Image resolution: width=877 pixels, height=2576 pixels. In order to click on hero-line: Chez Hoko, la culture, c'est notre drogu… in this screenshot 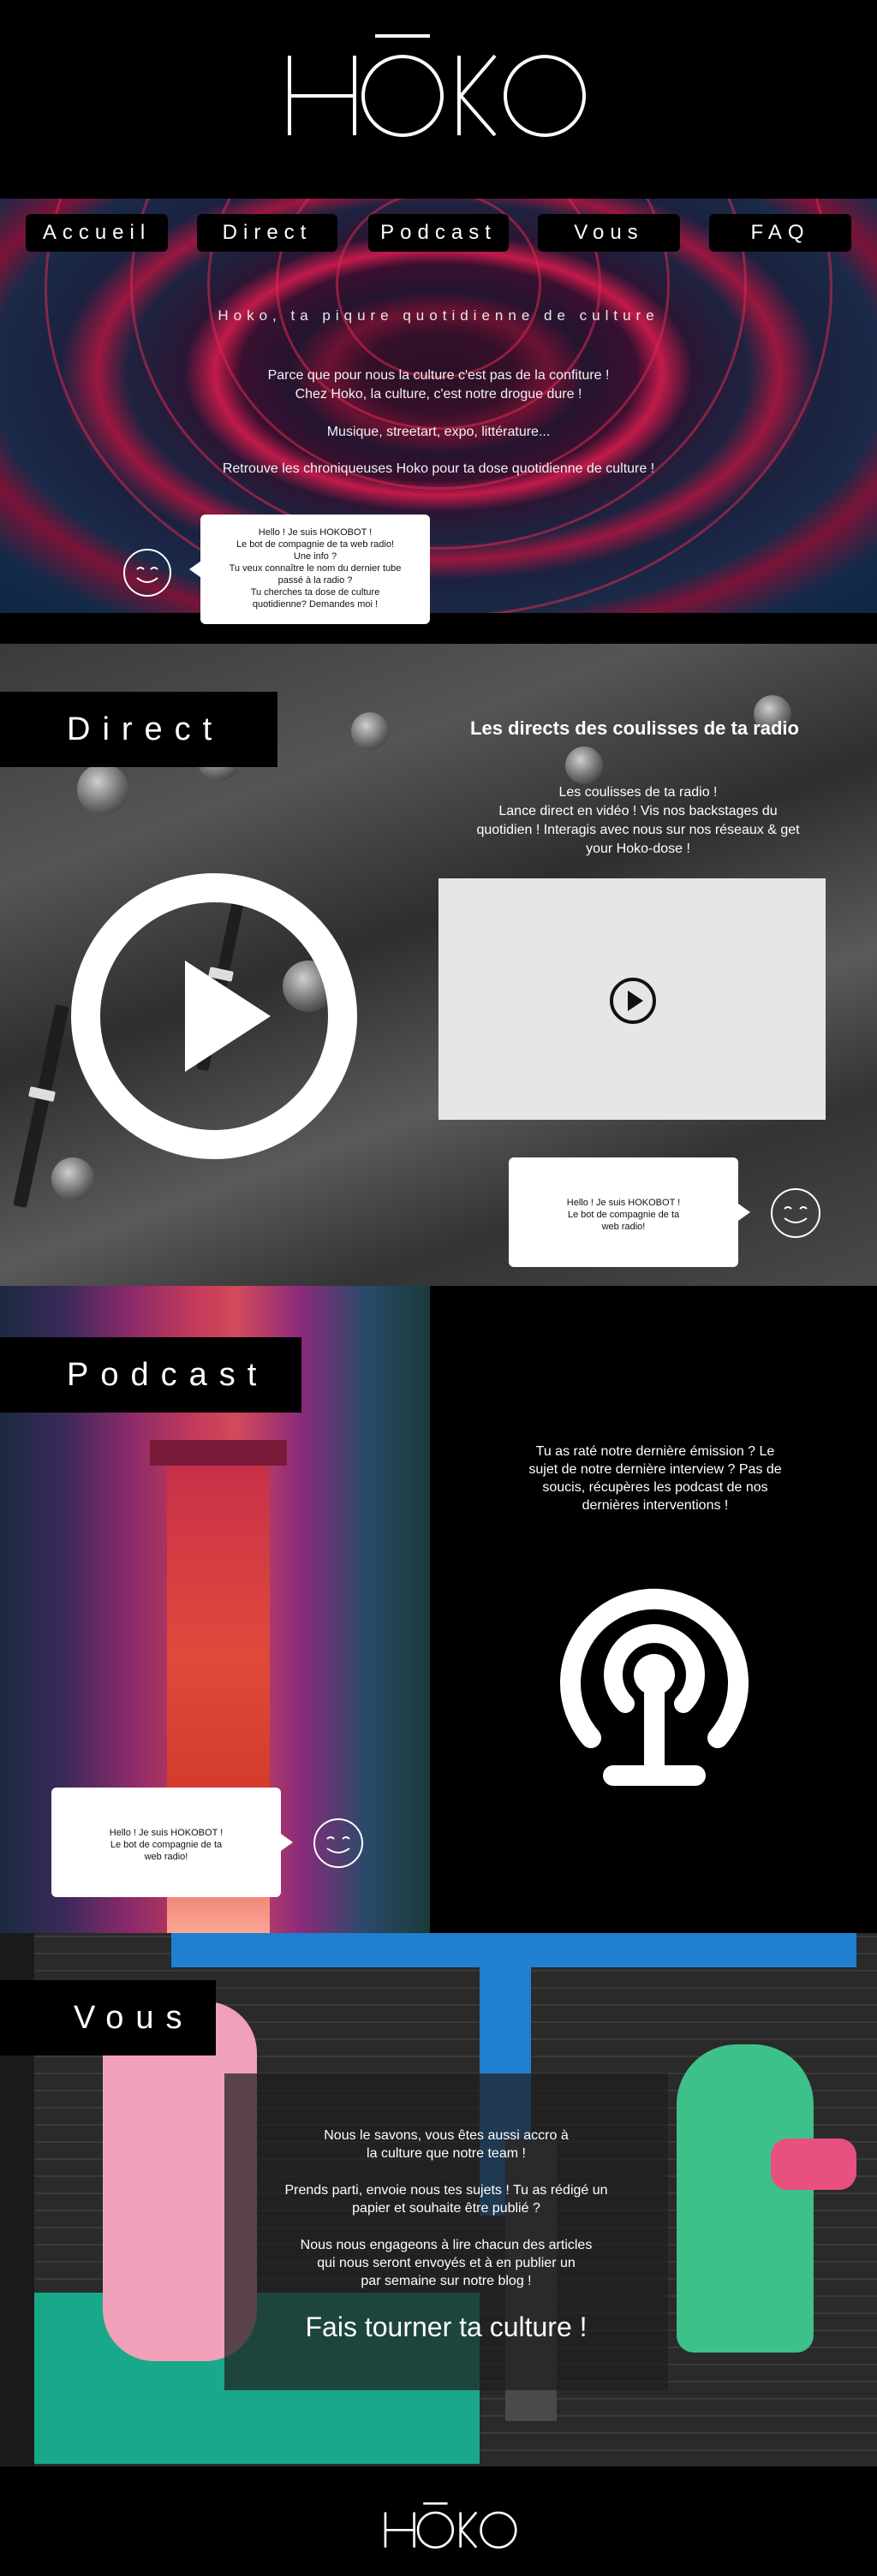, I will do `click(438, 395)`.